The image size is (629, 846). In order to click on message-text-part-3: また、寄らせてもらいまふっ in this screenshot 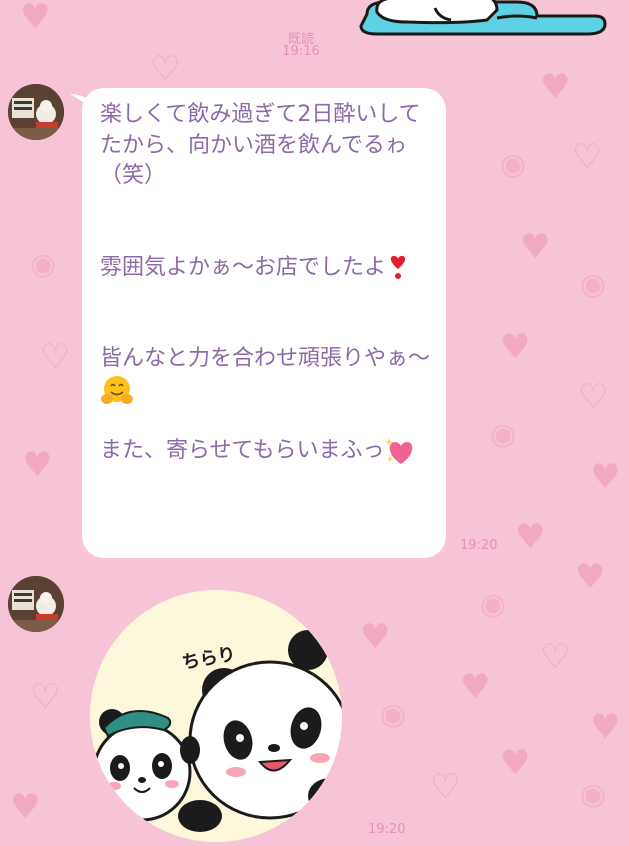, I will do `click(242, 450)`.